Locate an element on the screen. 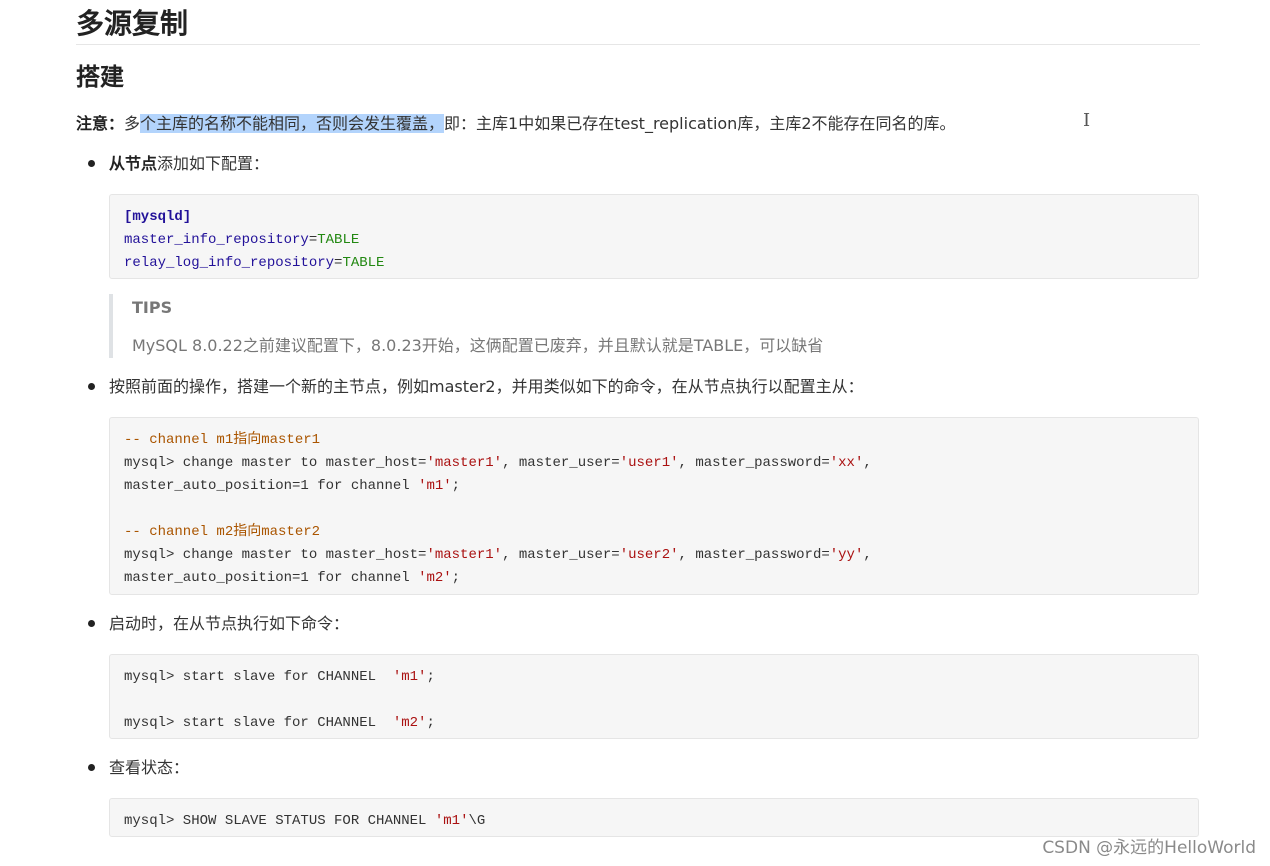  code-key: relay_log_info_repository is located at coordinates (229, 263).